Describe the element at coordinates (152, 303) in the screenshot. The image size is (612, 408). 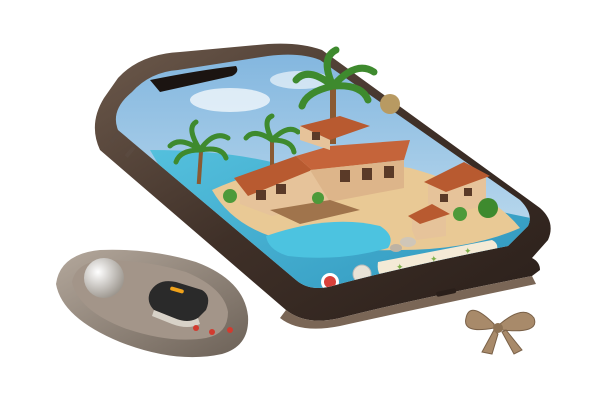
I see `controller-dock` at that location.